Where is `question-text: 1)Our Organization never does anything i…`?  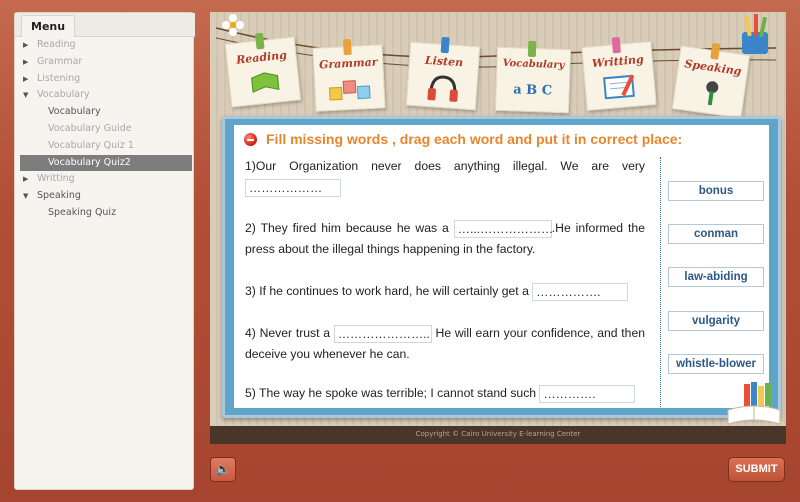
question-text: 1)Our Organization never does anything i… is located at coordinates (445, 166).